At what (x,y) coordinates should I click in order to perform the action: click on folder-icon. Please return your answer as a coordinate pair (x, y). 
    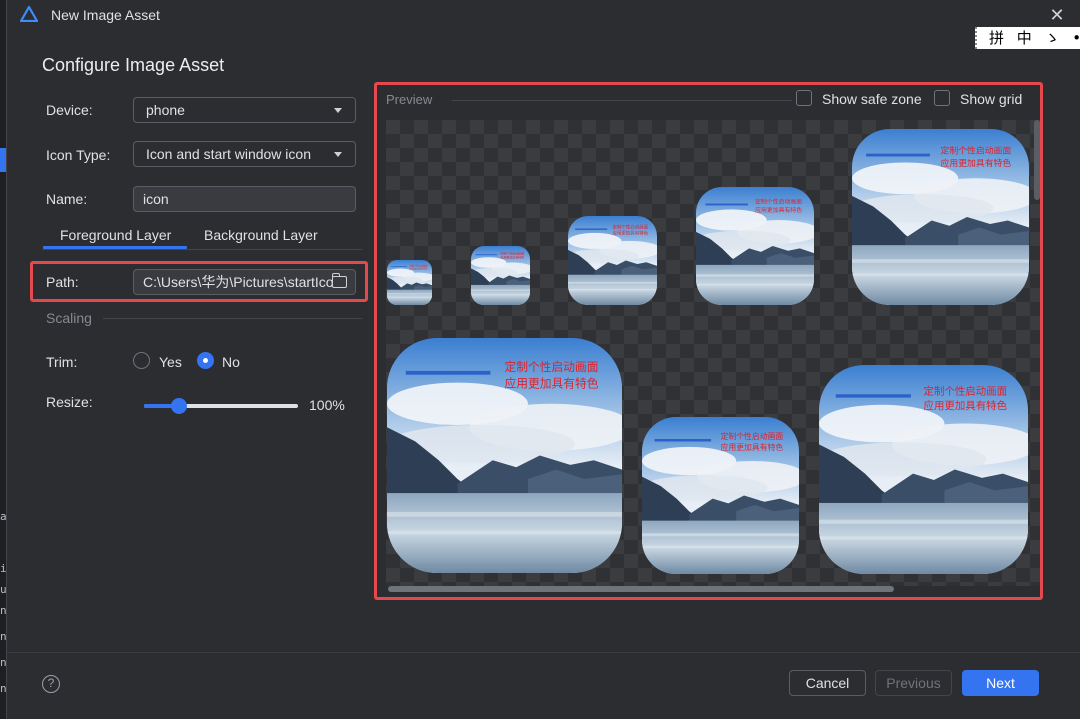
    Looking at the image, I should click on (339, 280).